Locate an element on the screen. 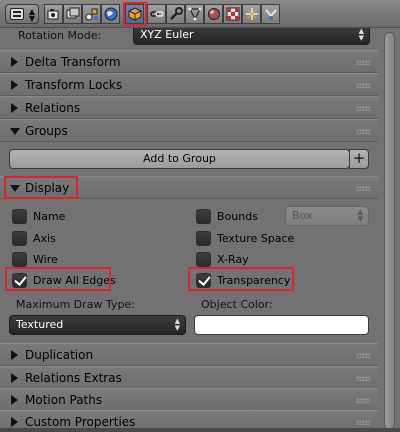 The height and width of the screenshot is (432, 400). vertex-triangle-icon is located at coordinates (195, 14).